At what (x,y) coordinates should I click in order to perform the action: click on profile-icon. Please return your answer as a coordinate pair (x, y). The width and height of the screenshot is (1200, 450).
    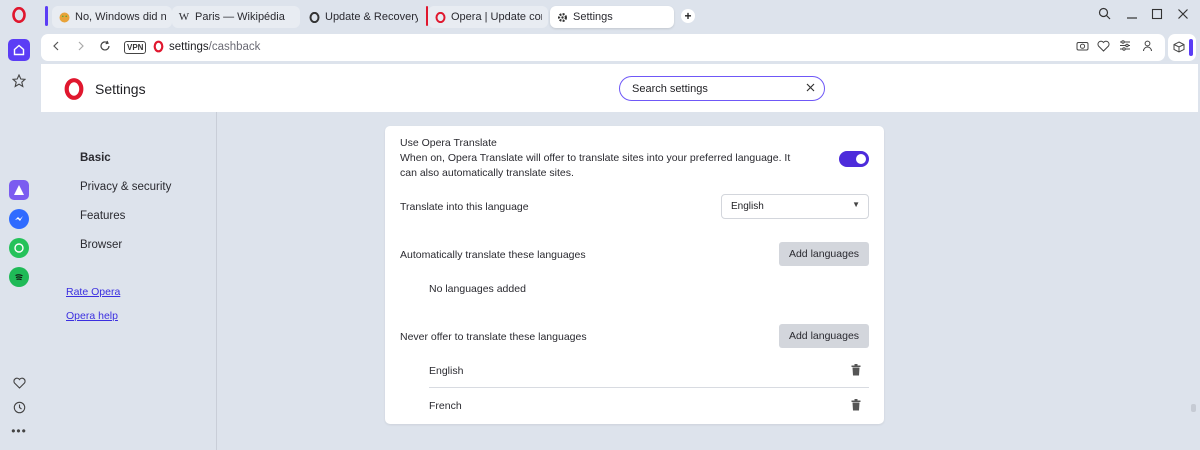
    Looking at the image, I should click on (1147, 47).